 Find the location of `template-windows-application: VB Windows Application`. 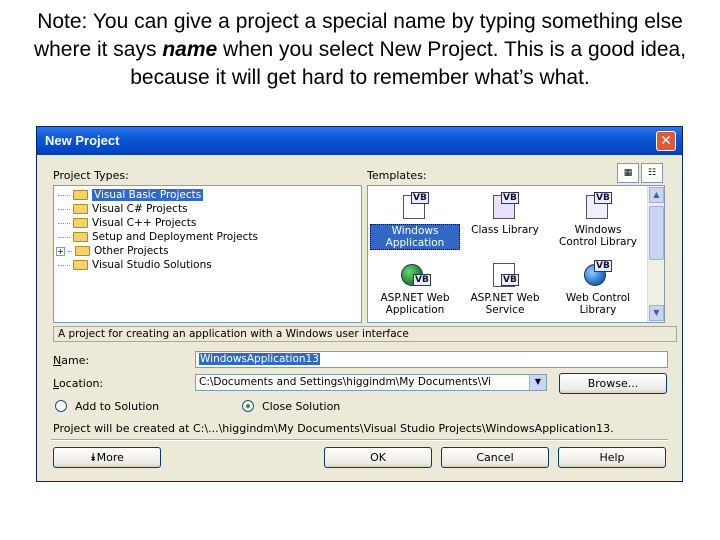

template-windows-application: VB Windows Application is located at coordinates (415, 221).